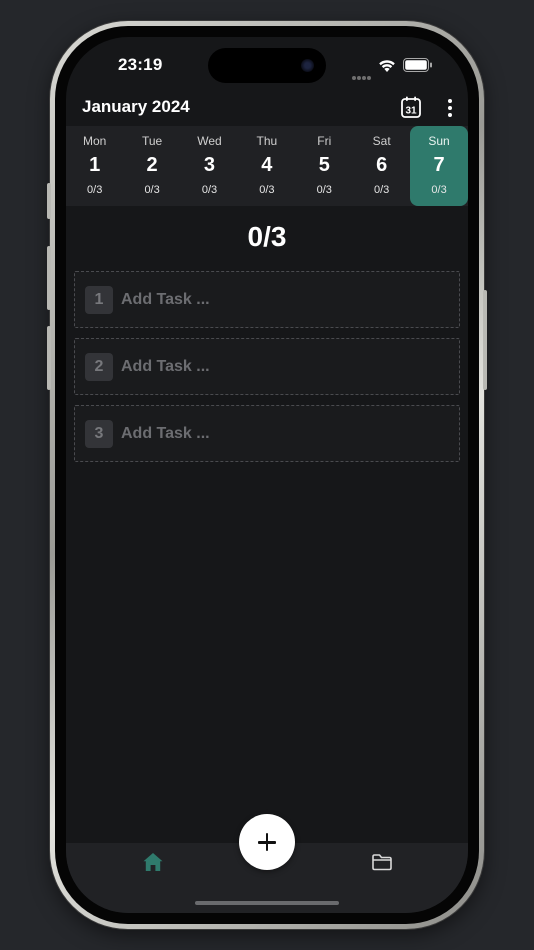 This screenshot has height=950, width=534. I want to click on status-time: 23:19, so click(140, 64).